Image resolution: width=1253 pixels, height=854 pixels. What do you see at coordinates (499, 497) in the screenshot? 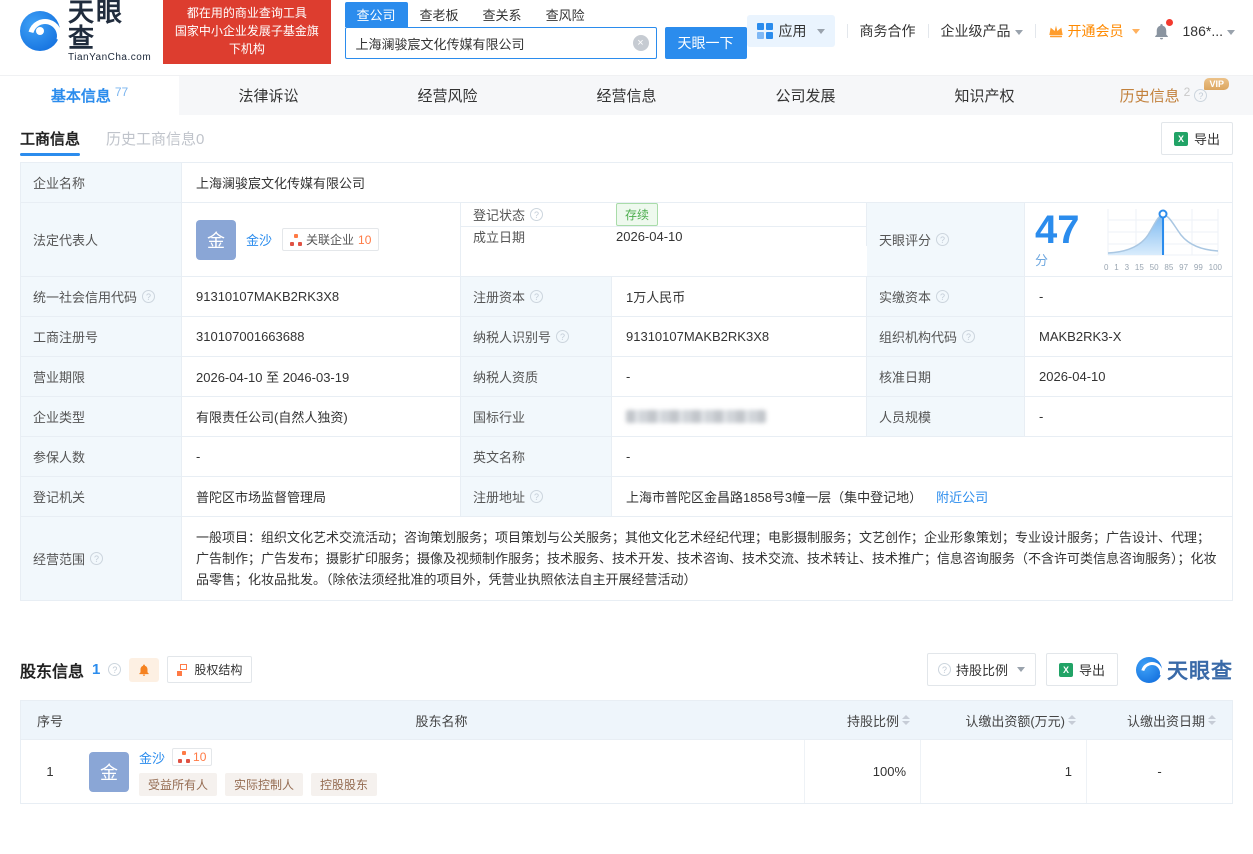
I see `reg-address-label: 注册地址` at bounding box center [499, 497].